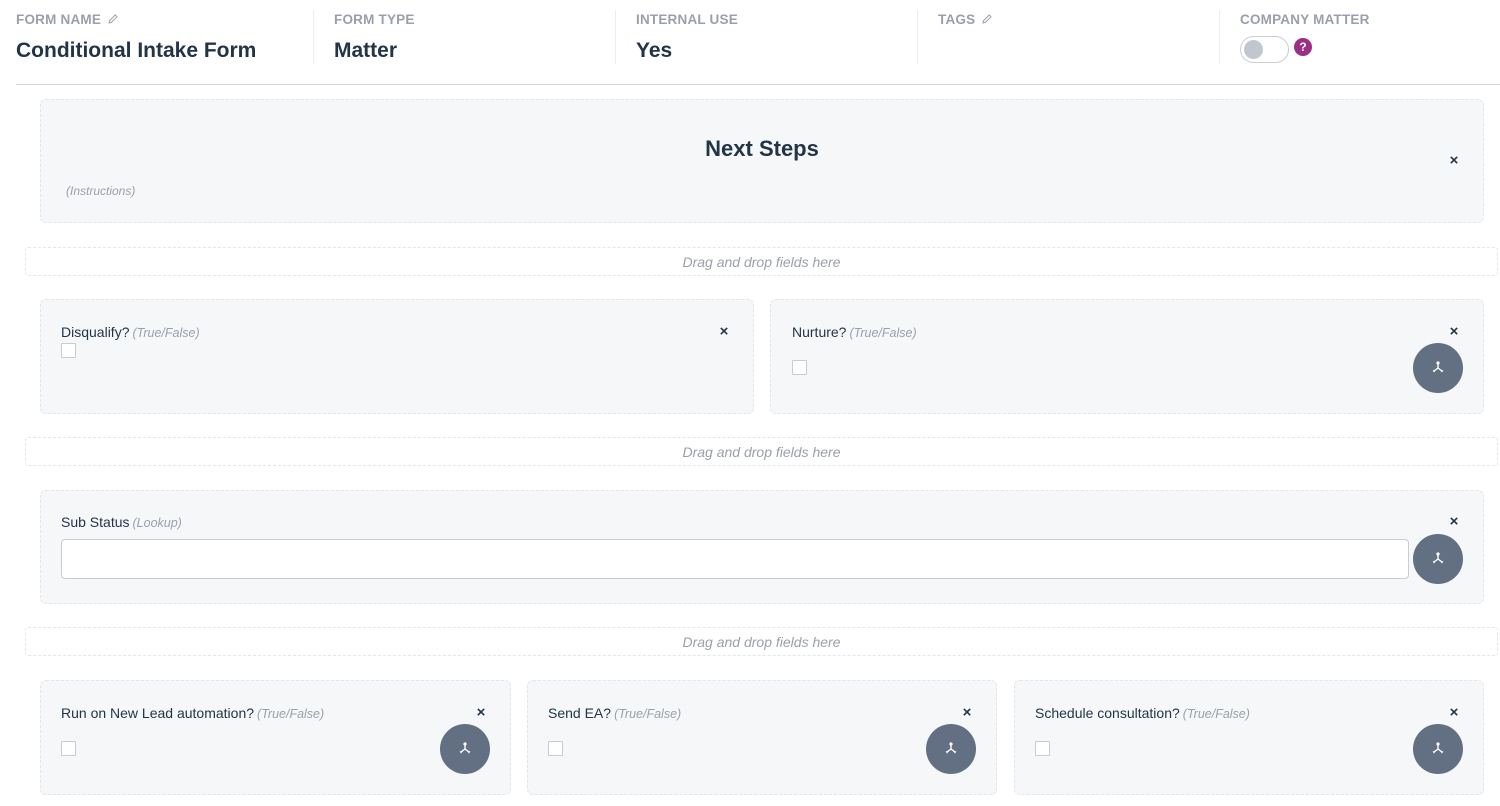 The image size is (1500, 806). I want to click on field-label: Schedule consultation?, so click(1107, 713).